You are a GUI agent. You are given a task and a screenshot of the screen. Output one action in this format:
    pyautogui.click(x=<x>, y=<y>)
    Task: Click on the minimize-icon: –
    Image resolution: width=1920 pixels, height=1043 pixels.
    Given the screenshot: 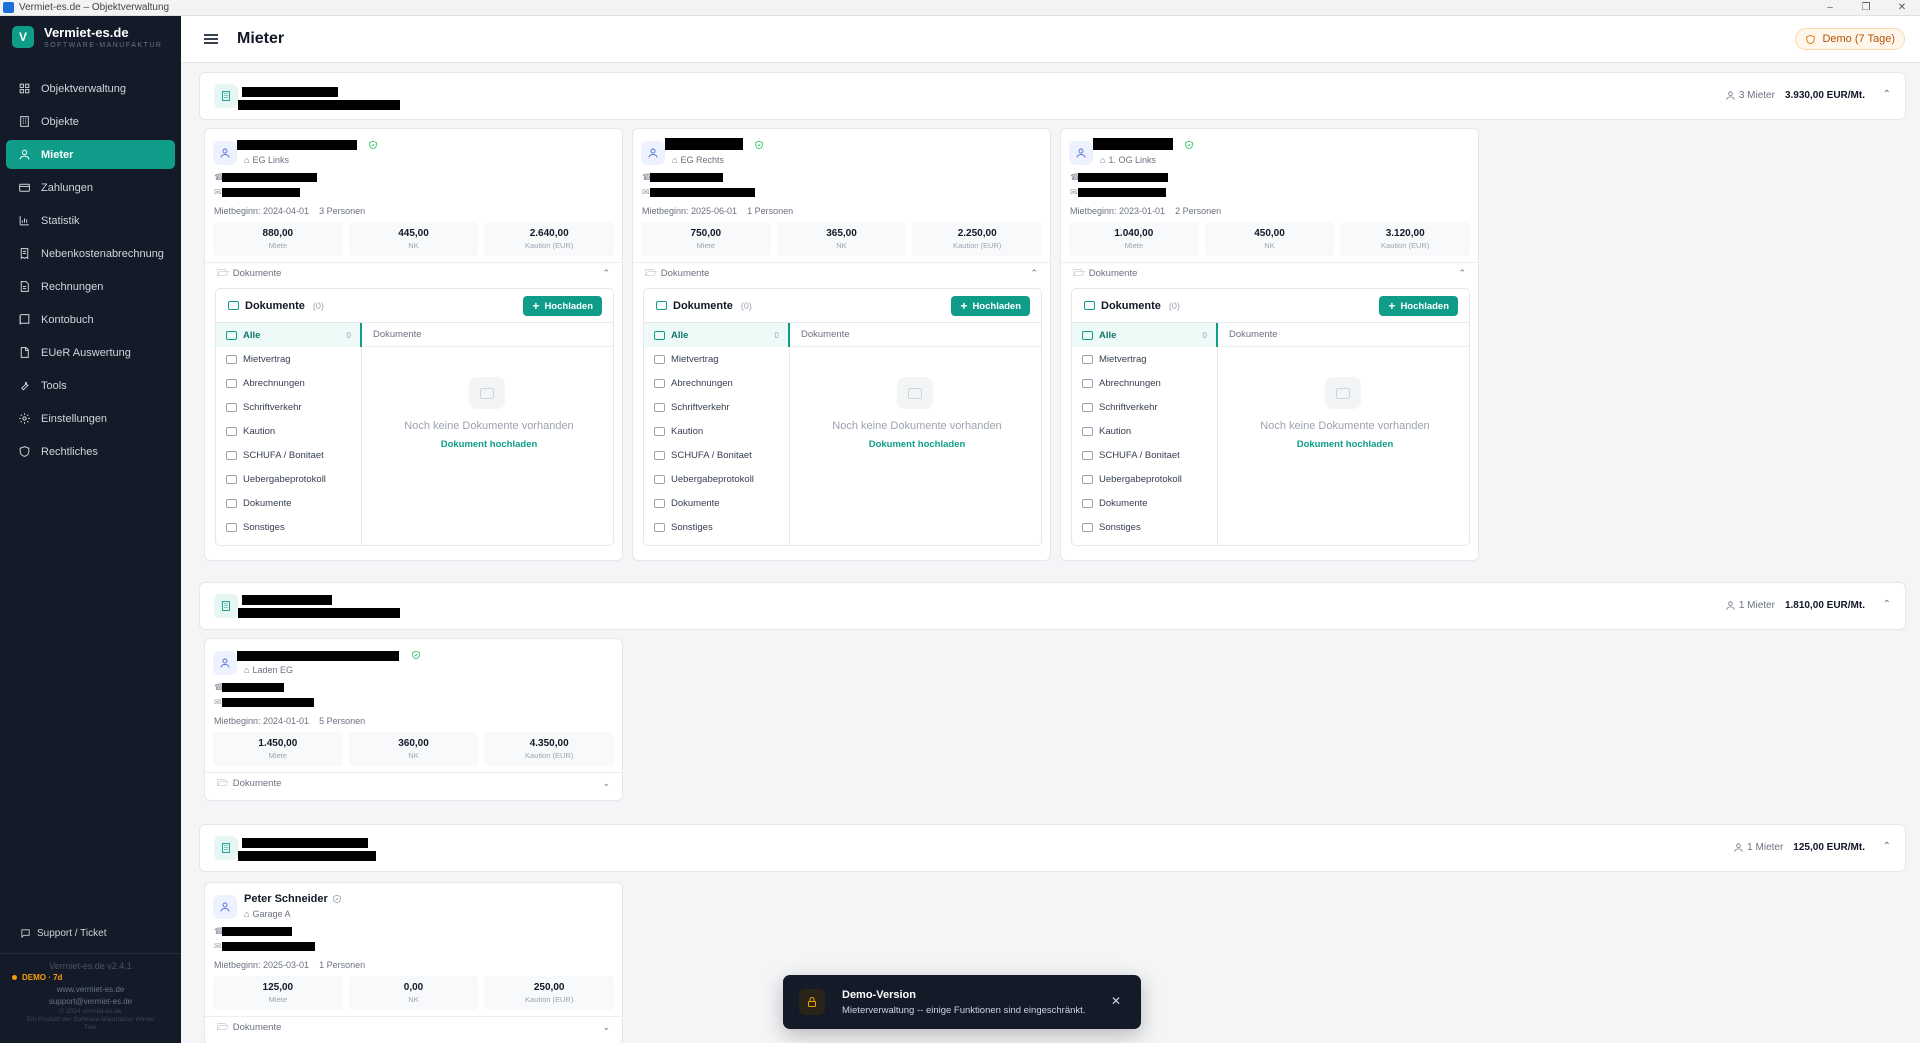 What is the action you would take?
    pyautogui.click(x=1830, y=8)
    